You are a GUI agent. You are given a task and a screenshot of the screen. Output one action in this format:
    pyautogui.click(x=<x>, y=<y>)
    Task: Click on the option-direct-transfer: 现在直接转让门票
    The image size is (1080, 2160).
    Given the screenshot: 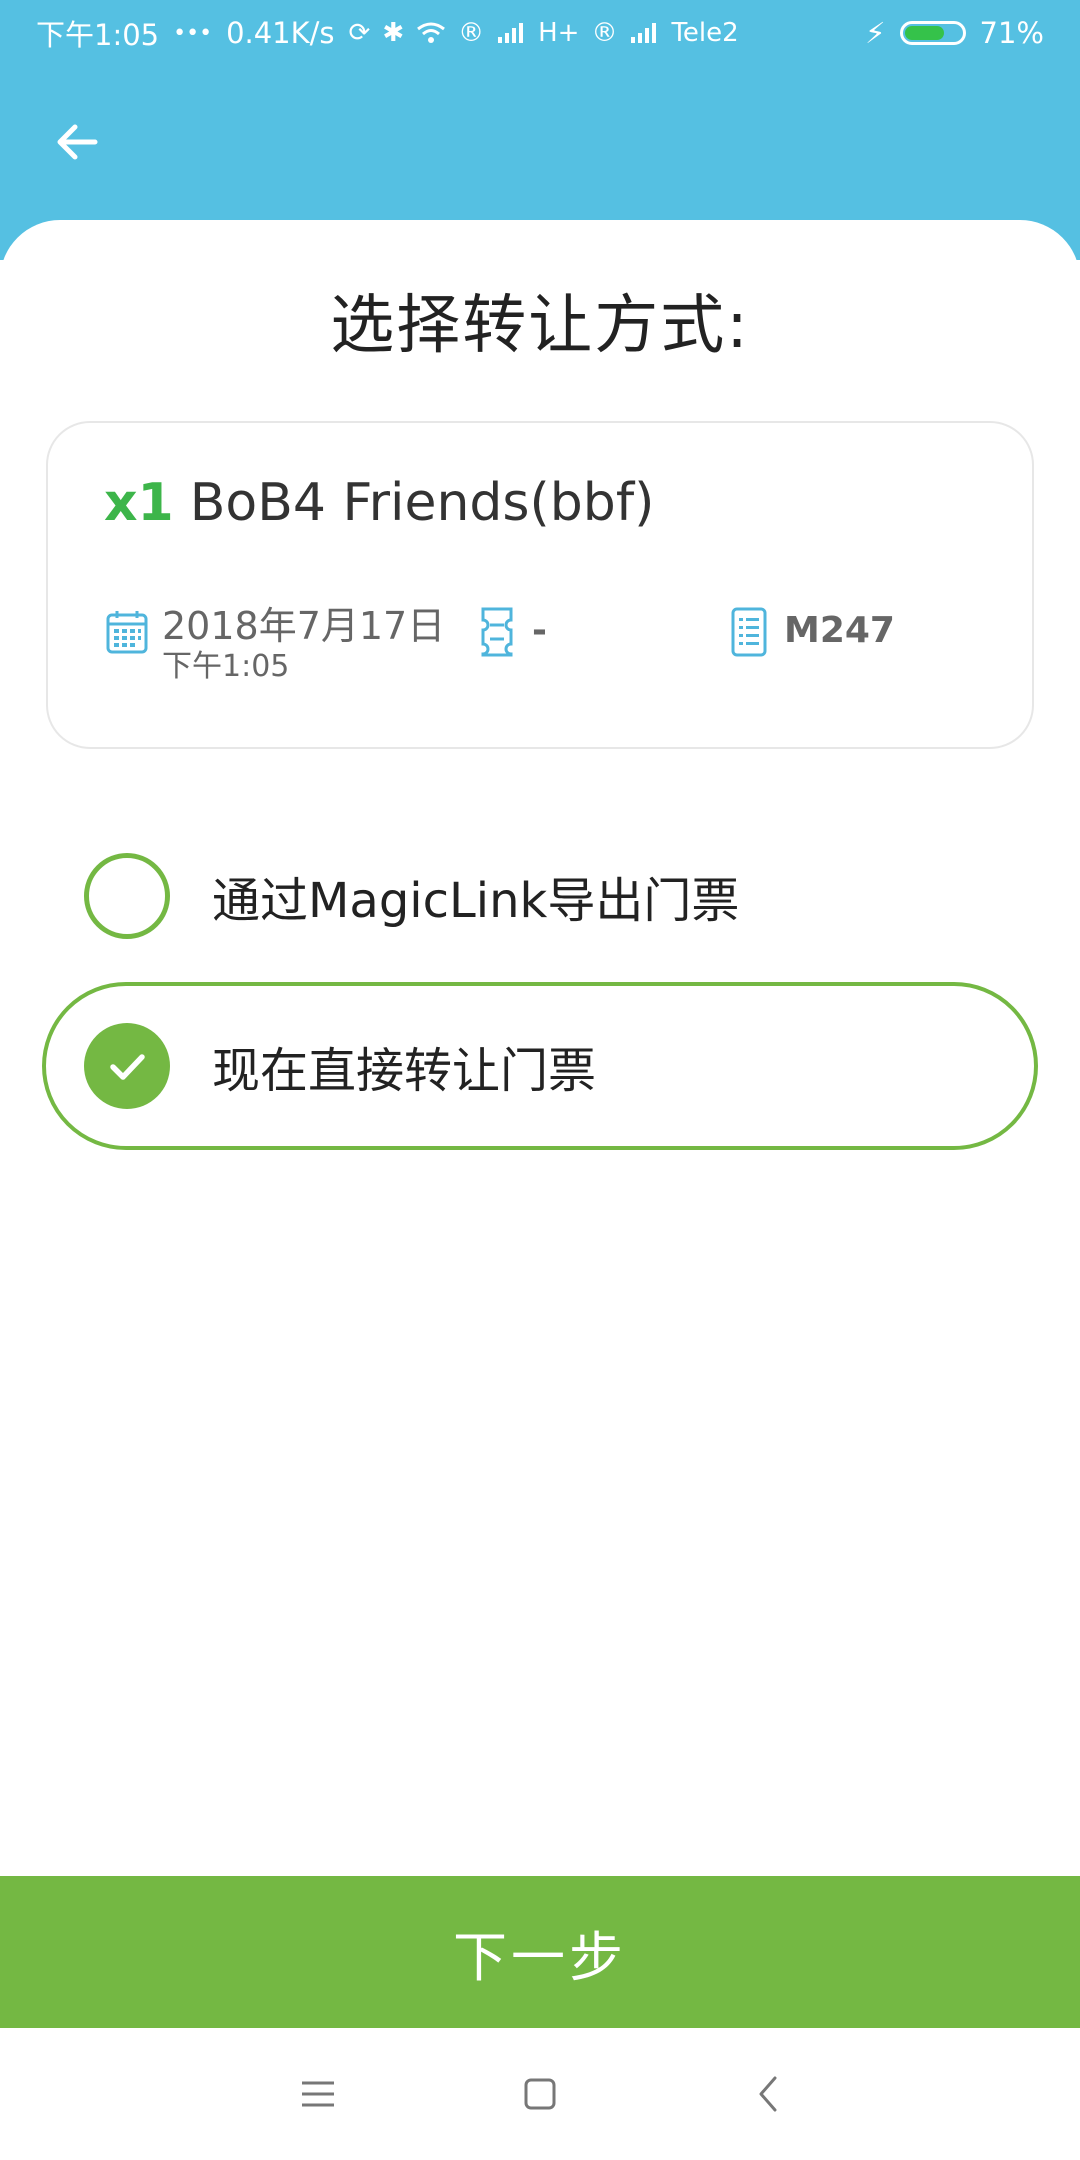 What is the action you would take?
    pyautogui.click(x=540, y=1066)
    